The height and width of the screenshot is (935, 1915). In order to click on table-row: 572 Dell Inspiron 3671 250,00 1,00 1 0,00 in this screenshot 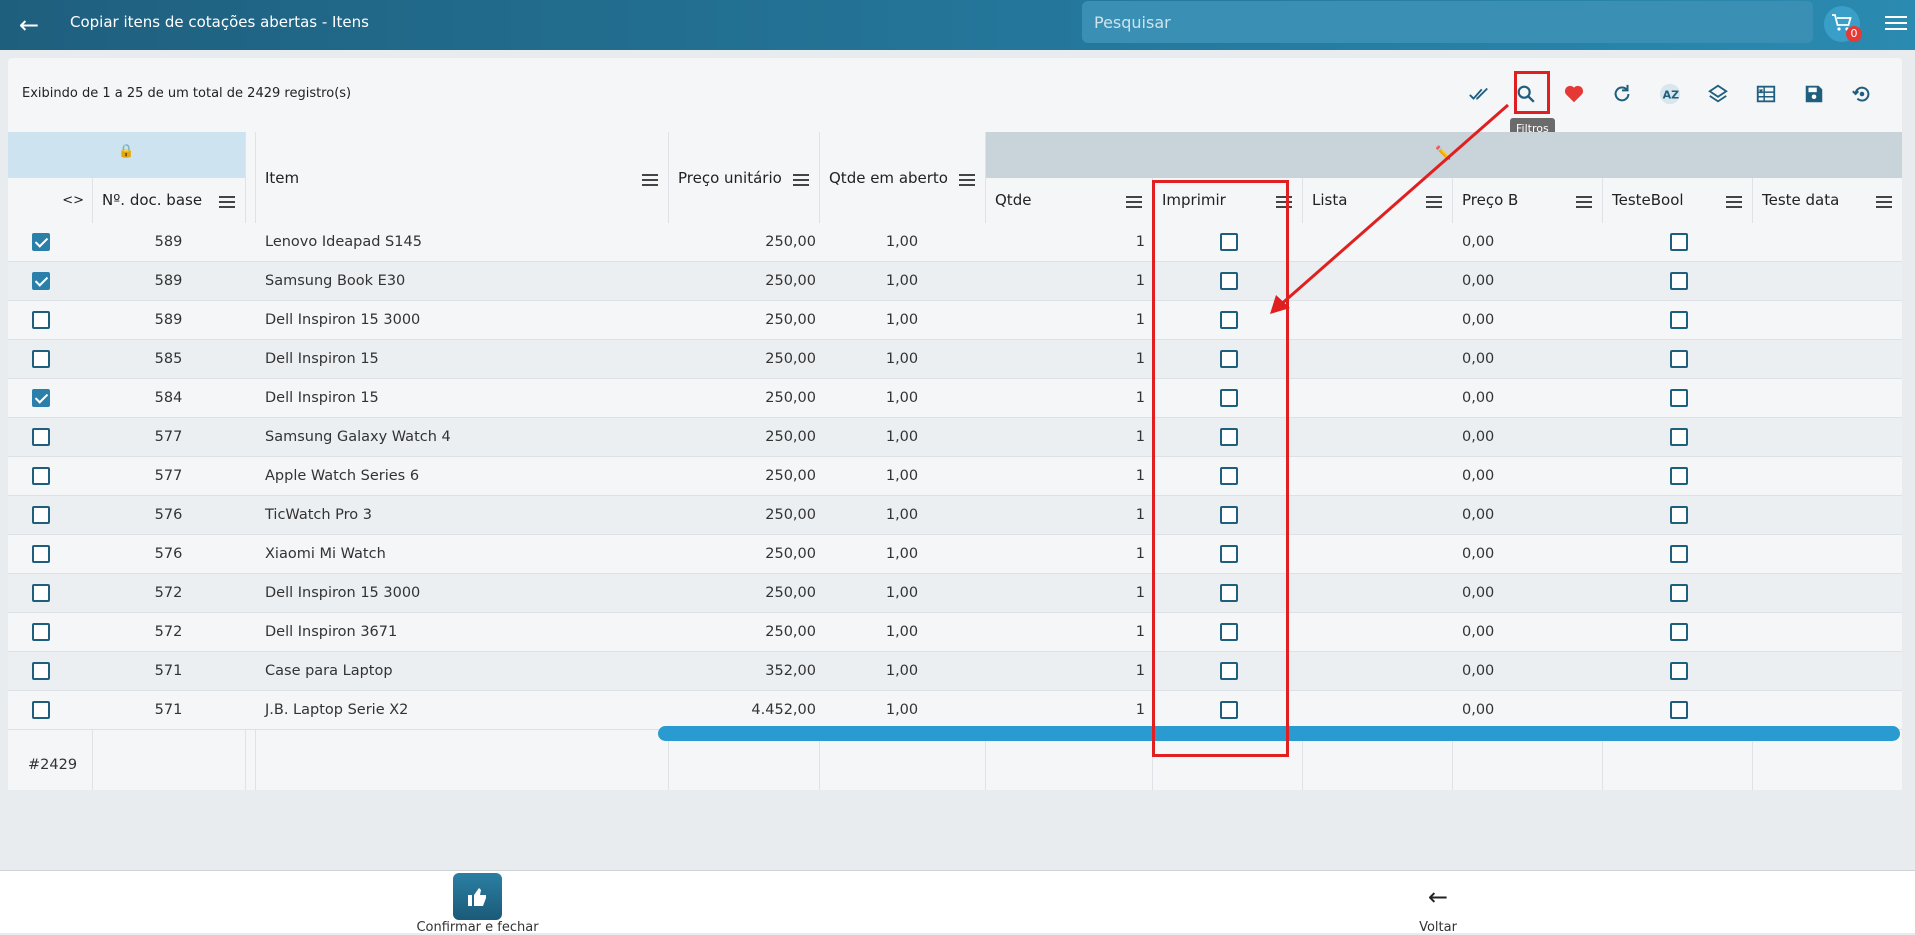, I will do `click(955, 632)`.